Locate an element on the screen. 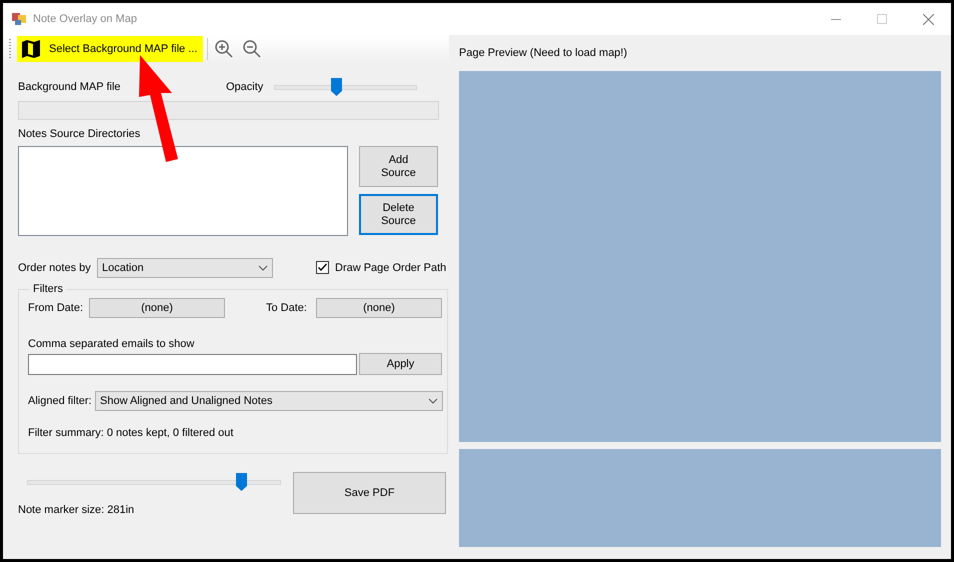  order-dropdown: Location is located at coordinates (185, 268).